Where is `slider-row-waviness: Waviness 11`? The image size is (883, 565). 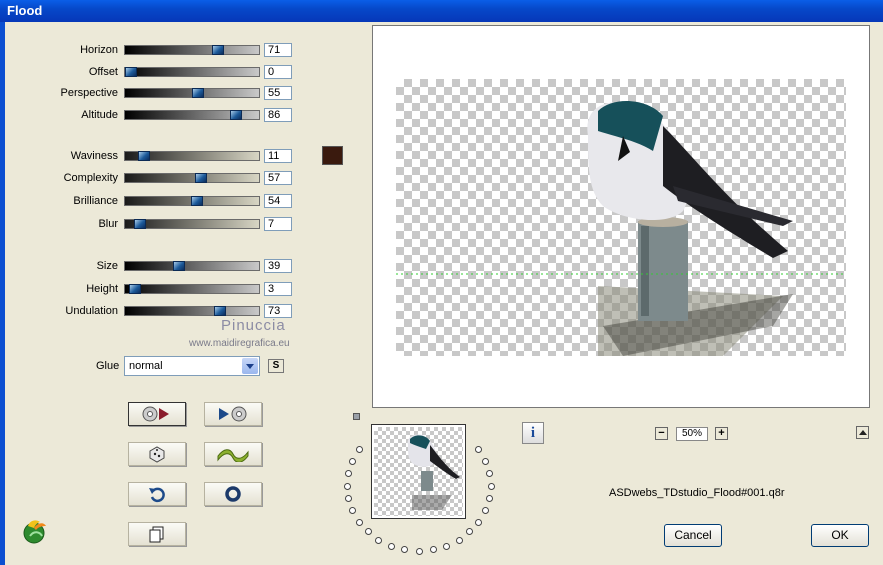 slider-row-waviness: Waviness 11 is located at coordinates (150, 158).